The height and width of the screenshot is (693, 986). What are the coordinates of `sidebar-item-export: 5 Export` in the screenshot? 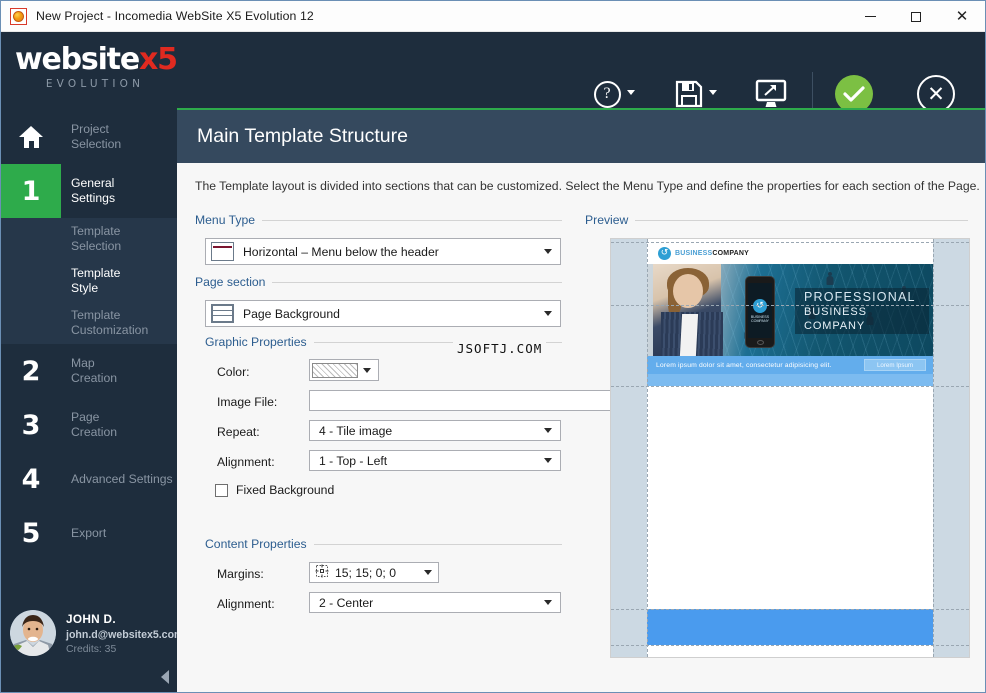 It's located at (89, 533).